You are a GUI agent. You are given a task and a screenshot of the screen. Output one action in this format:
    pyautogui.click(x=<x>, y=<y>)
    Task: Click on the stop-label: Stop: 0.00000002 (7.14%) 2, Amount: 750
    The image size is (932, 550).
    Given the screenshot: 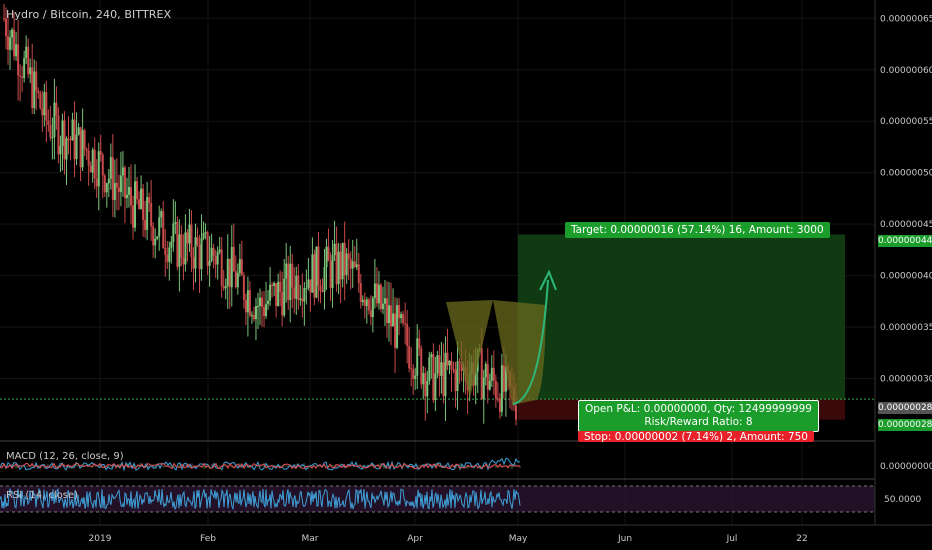 What is the action you would take?
    pyautogui.click(x=696, y=436)
    